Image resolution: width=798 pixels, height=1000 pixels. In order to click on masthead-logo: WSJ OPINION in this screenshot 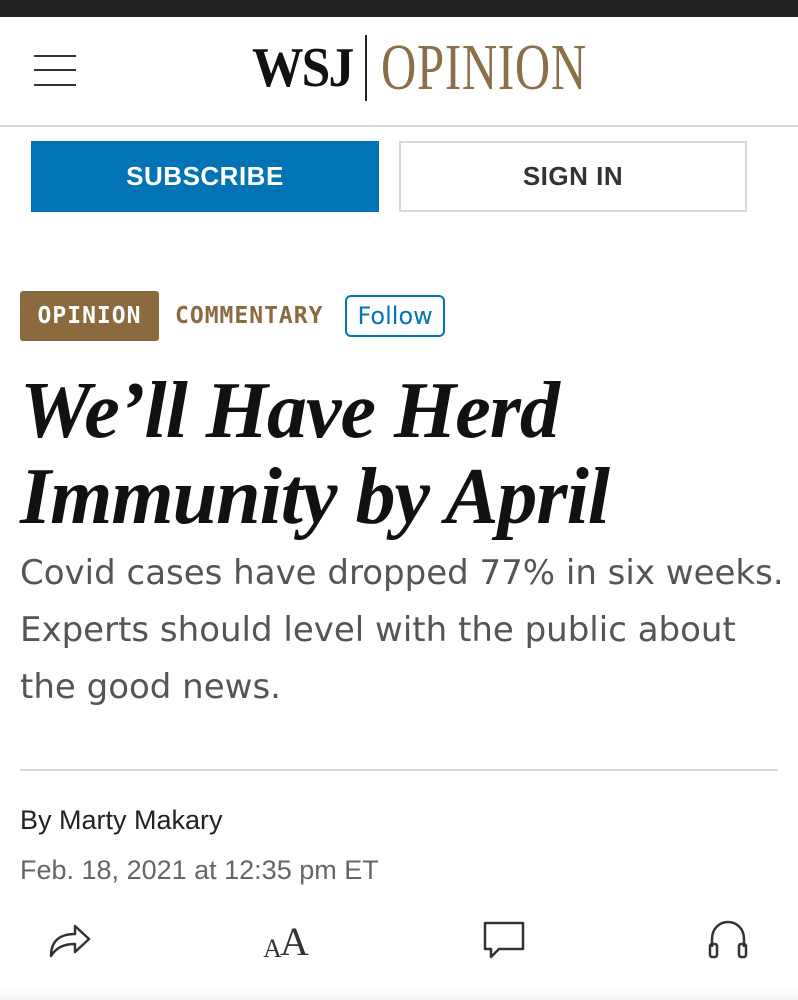, I will do `click(455, 68)`.